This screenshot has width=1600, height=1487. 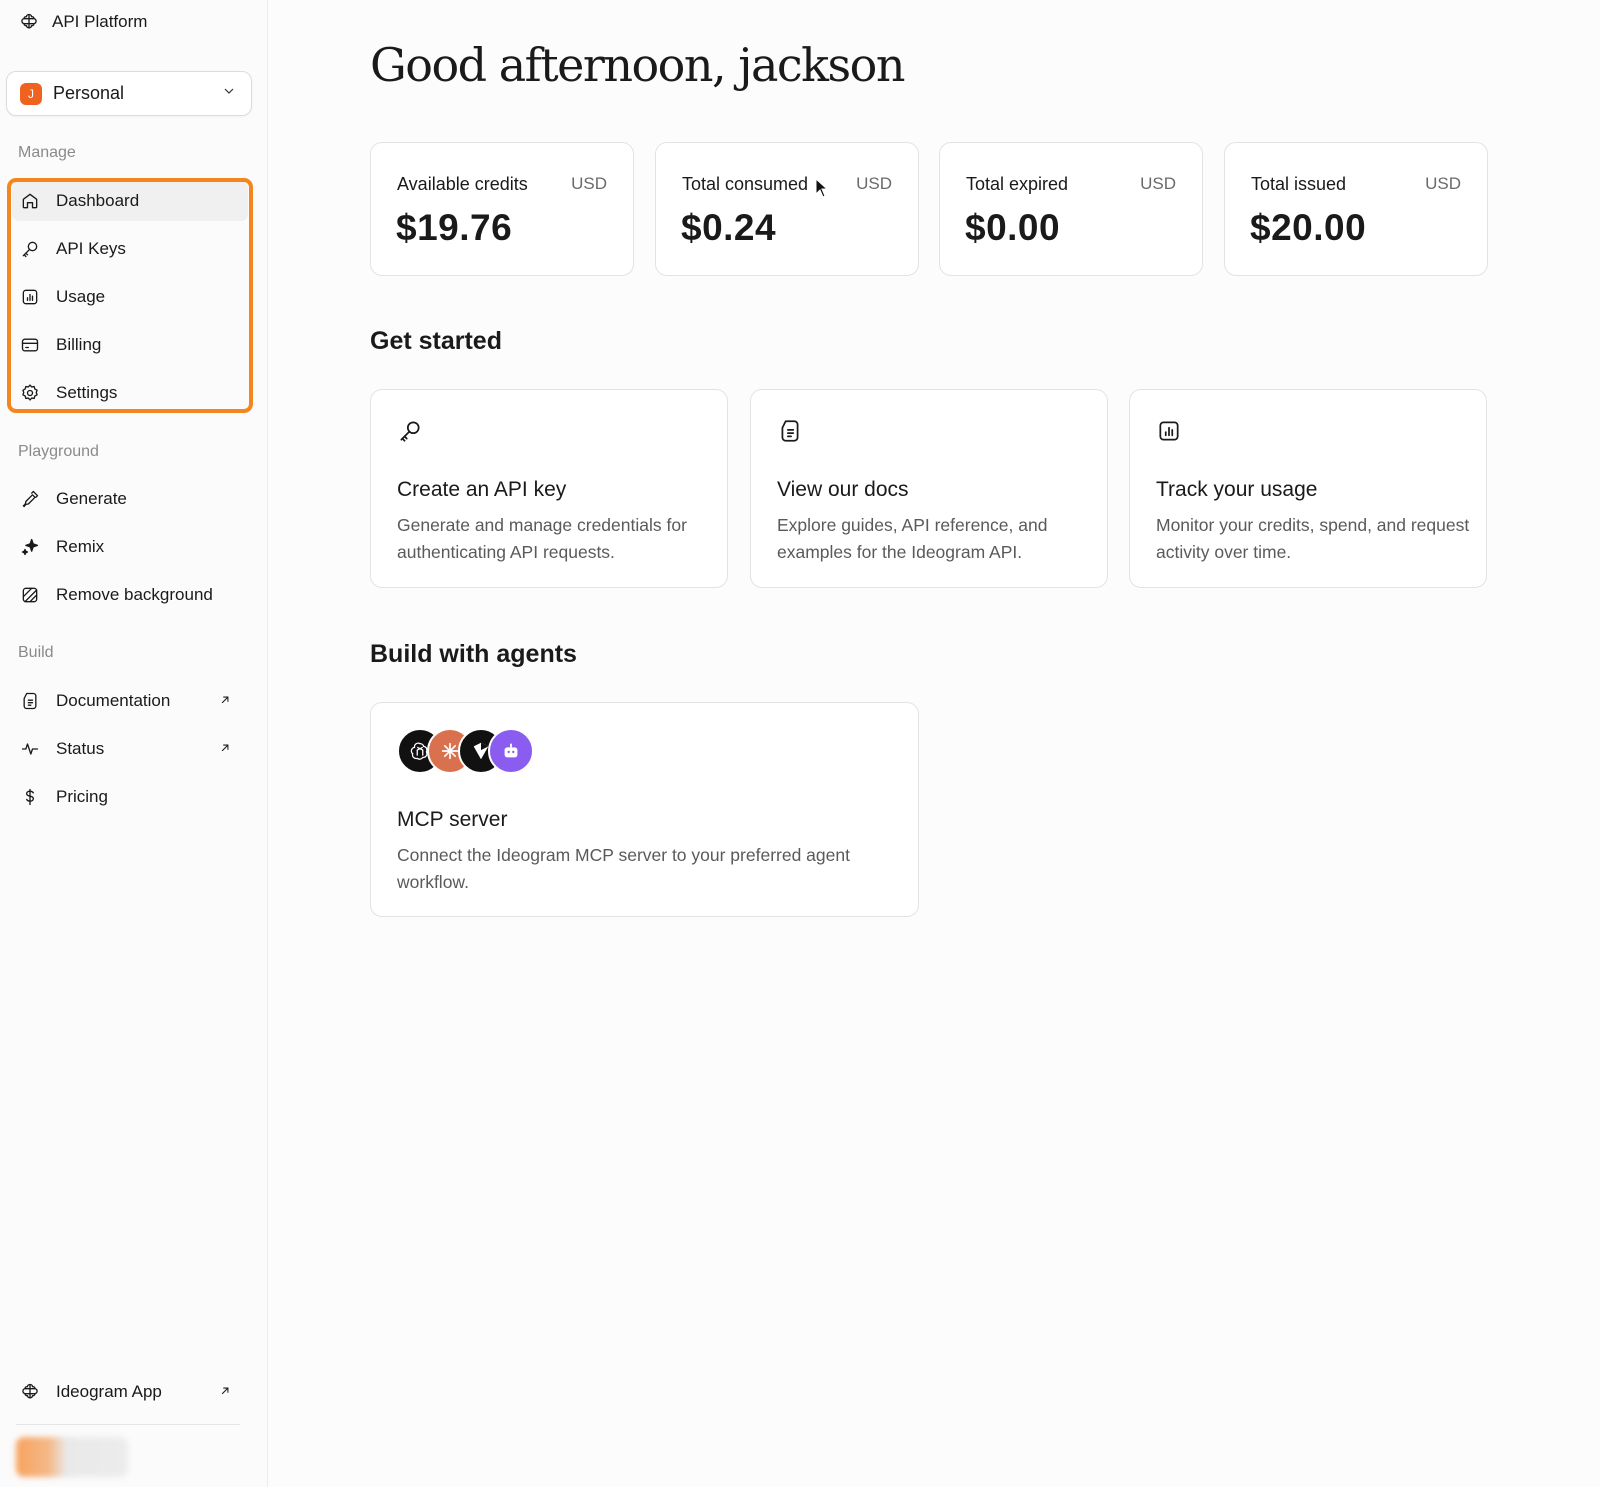 I want to click on sidebar-item-label: Status, so click(x=80, y=748).